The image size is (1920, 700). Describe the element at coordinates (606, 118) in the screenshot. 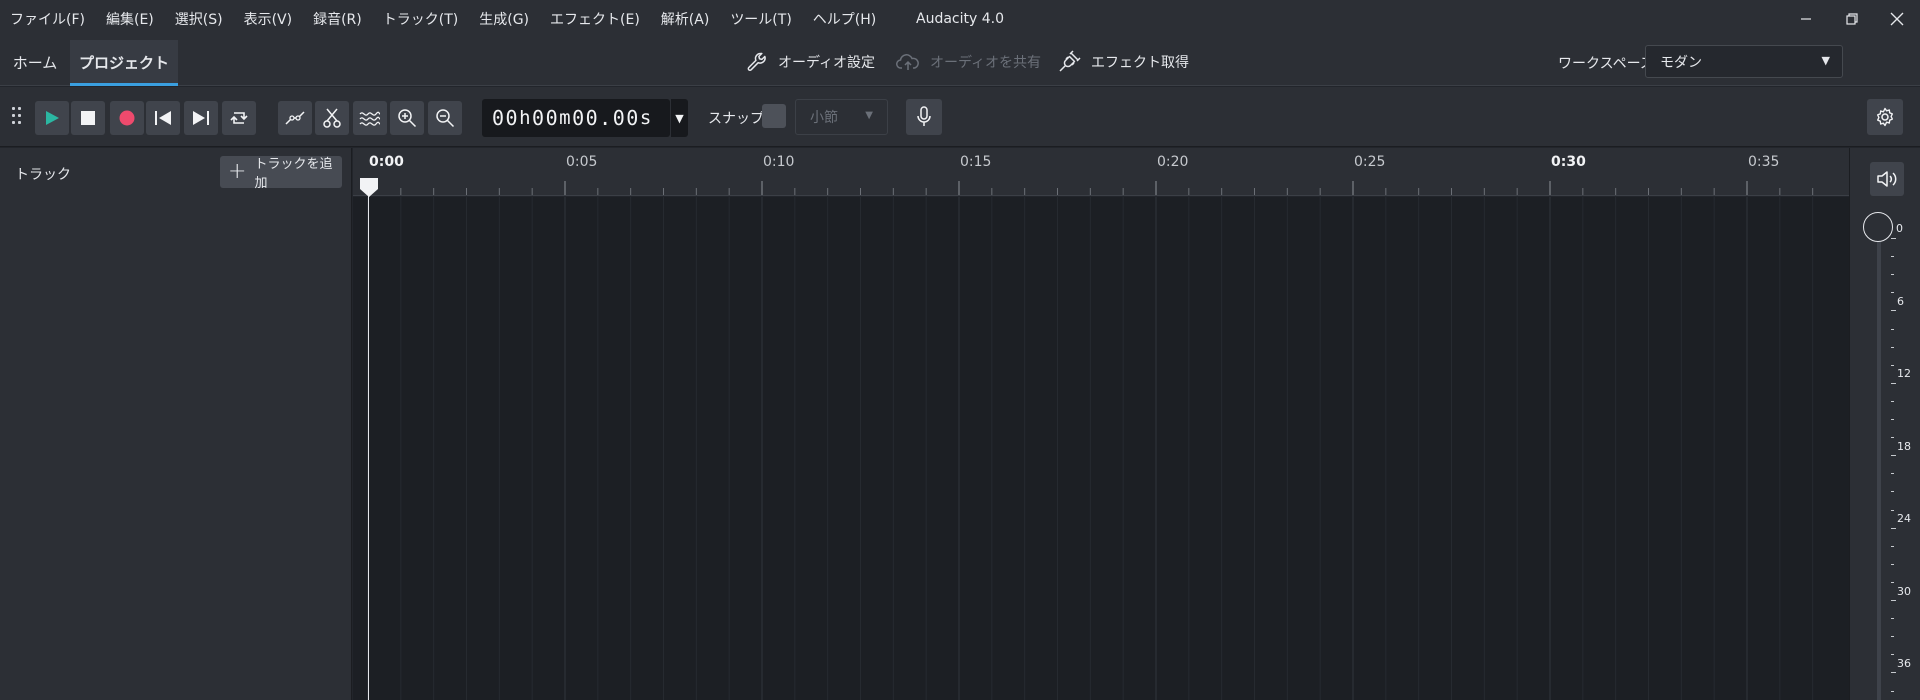

I see `time-seconds: 00.00` at that location.